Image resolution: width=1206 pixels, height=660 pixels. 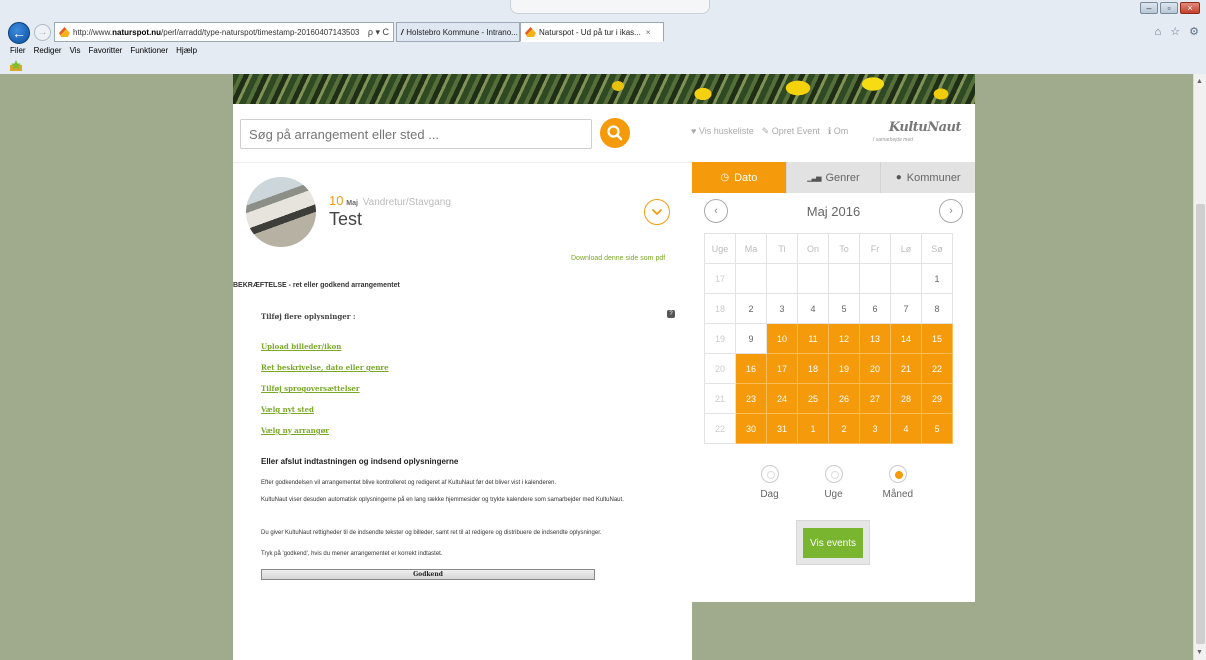 What do you see at coordinates (751, 428) in the screenshot?
I see `calendar-day: 30` at bounding box center [751, 428].